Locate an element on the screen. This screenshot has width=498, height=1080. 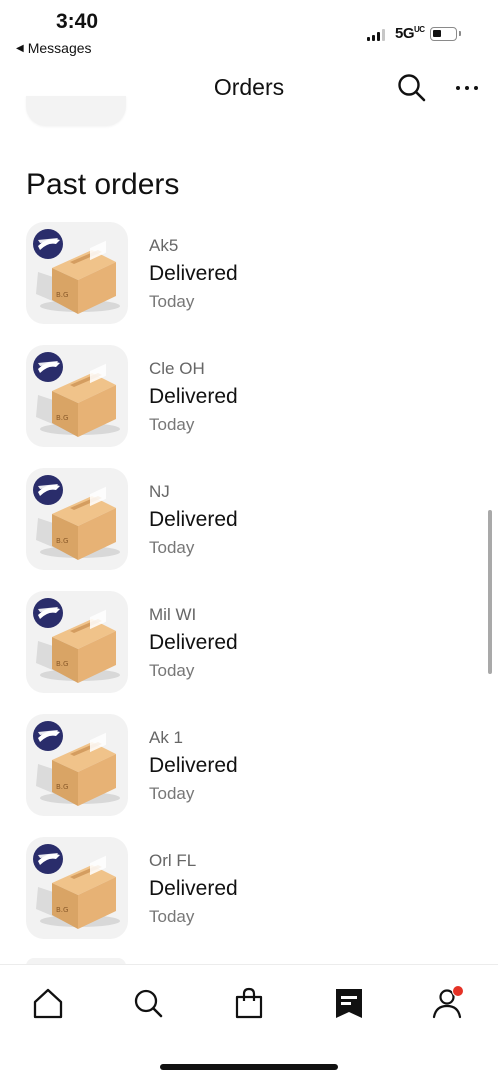
tab-profile is located at coordinates (448, 1003).